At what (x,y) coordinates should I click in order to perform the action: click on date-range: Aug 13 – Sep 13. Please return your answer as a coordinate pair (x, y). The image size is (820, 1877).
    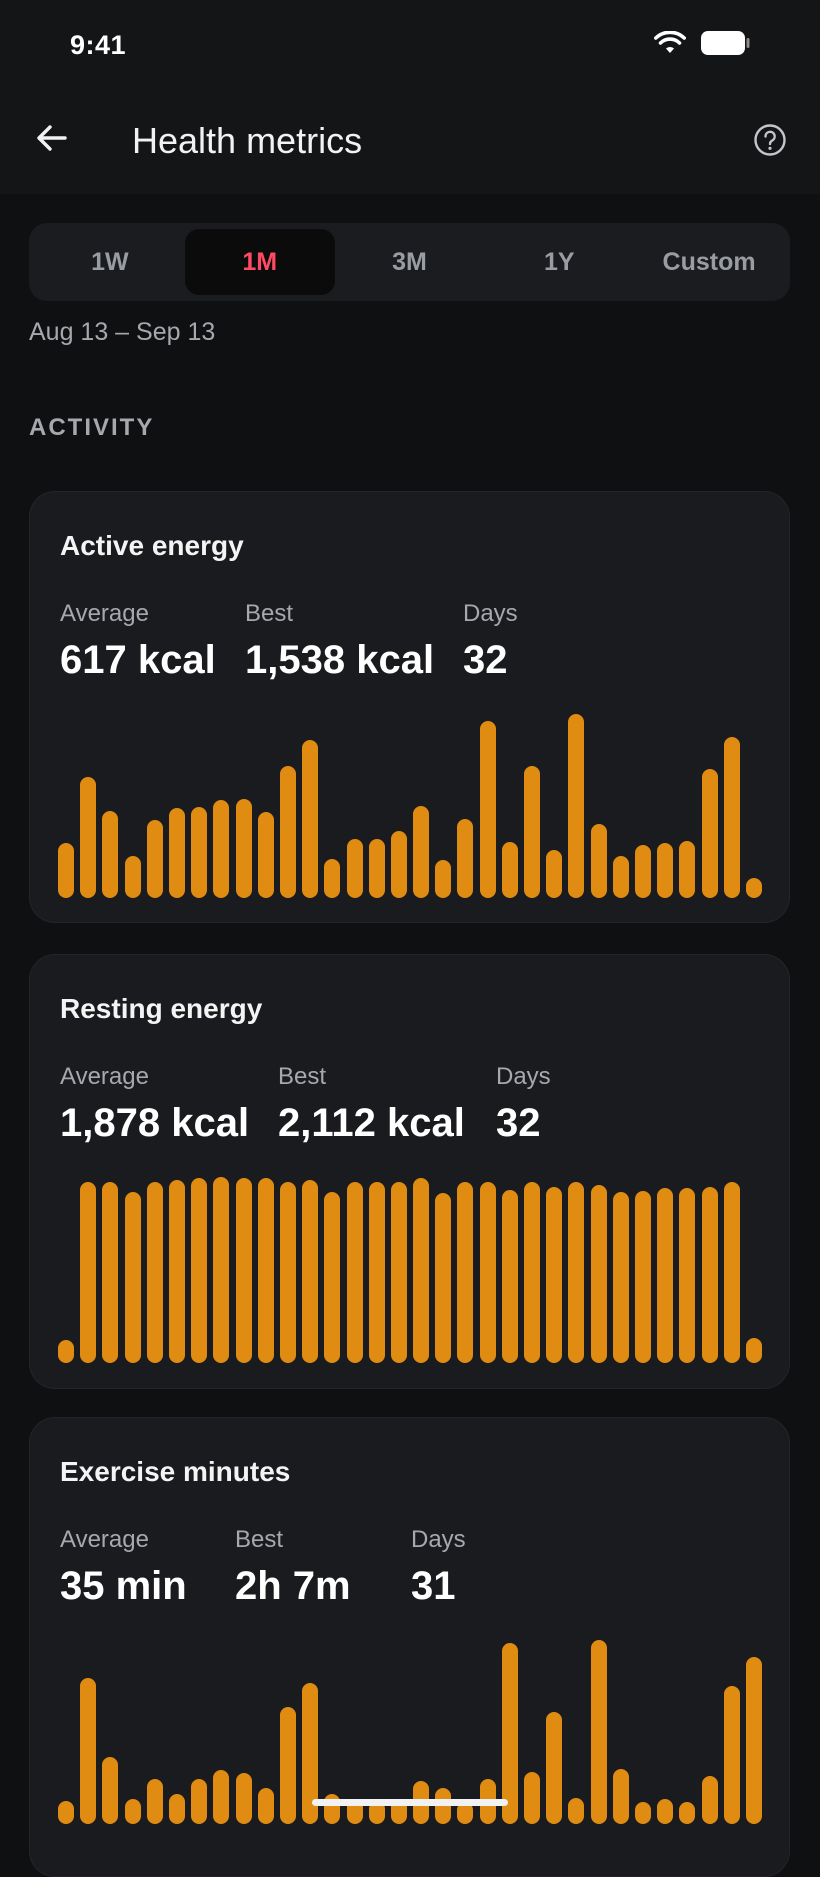
    Looking at the image, I should click on (122, 332).